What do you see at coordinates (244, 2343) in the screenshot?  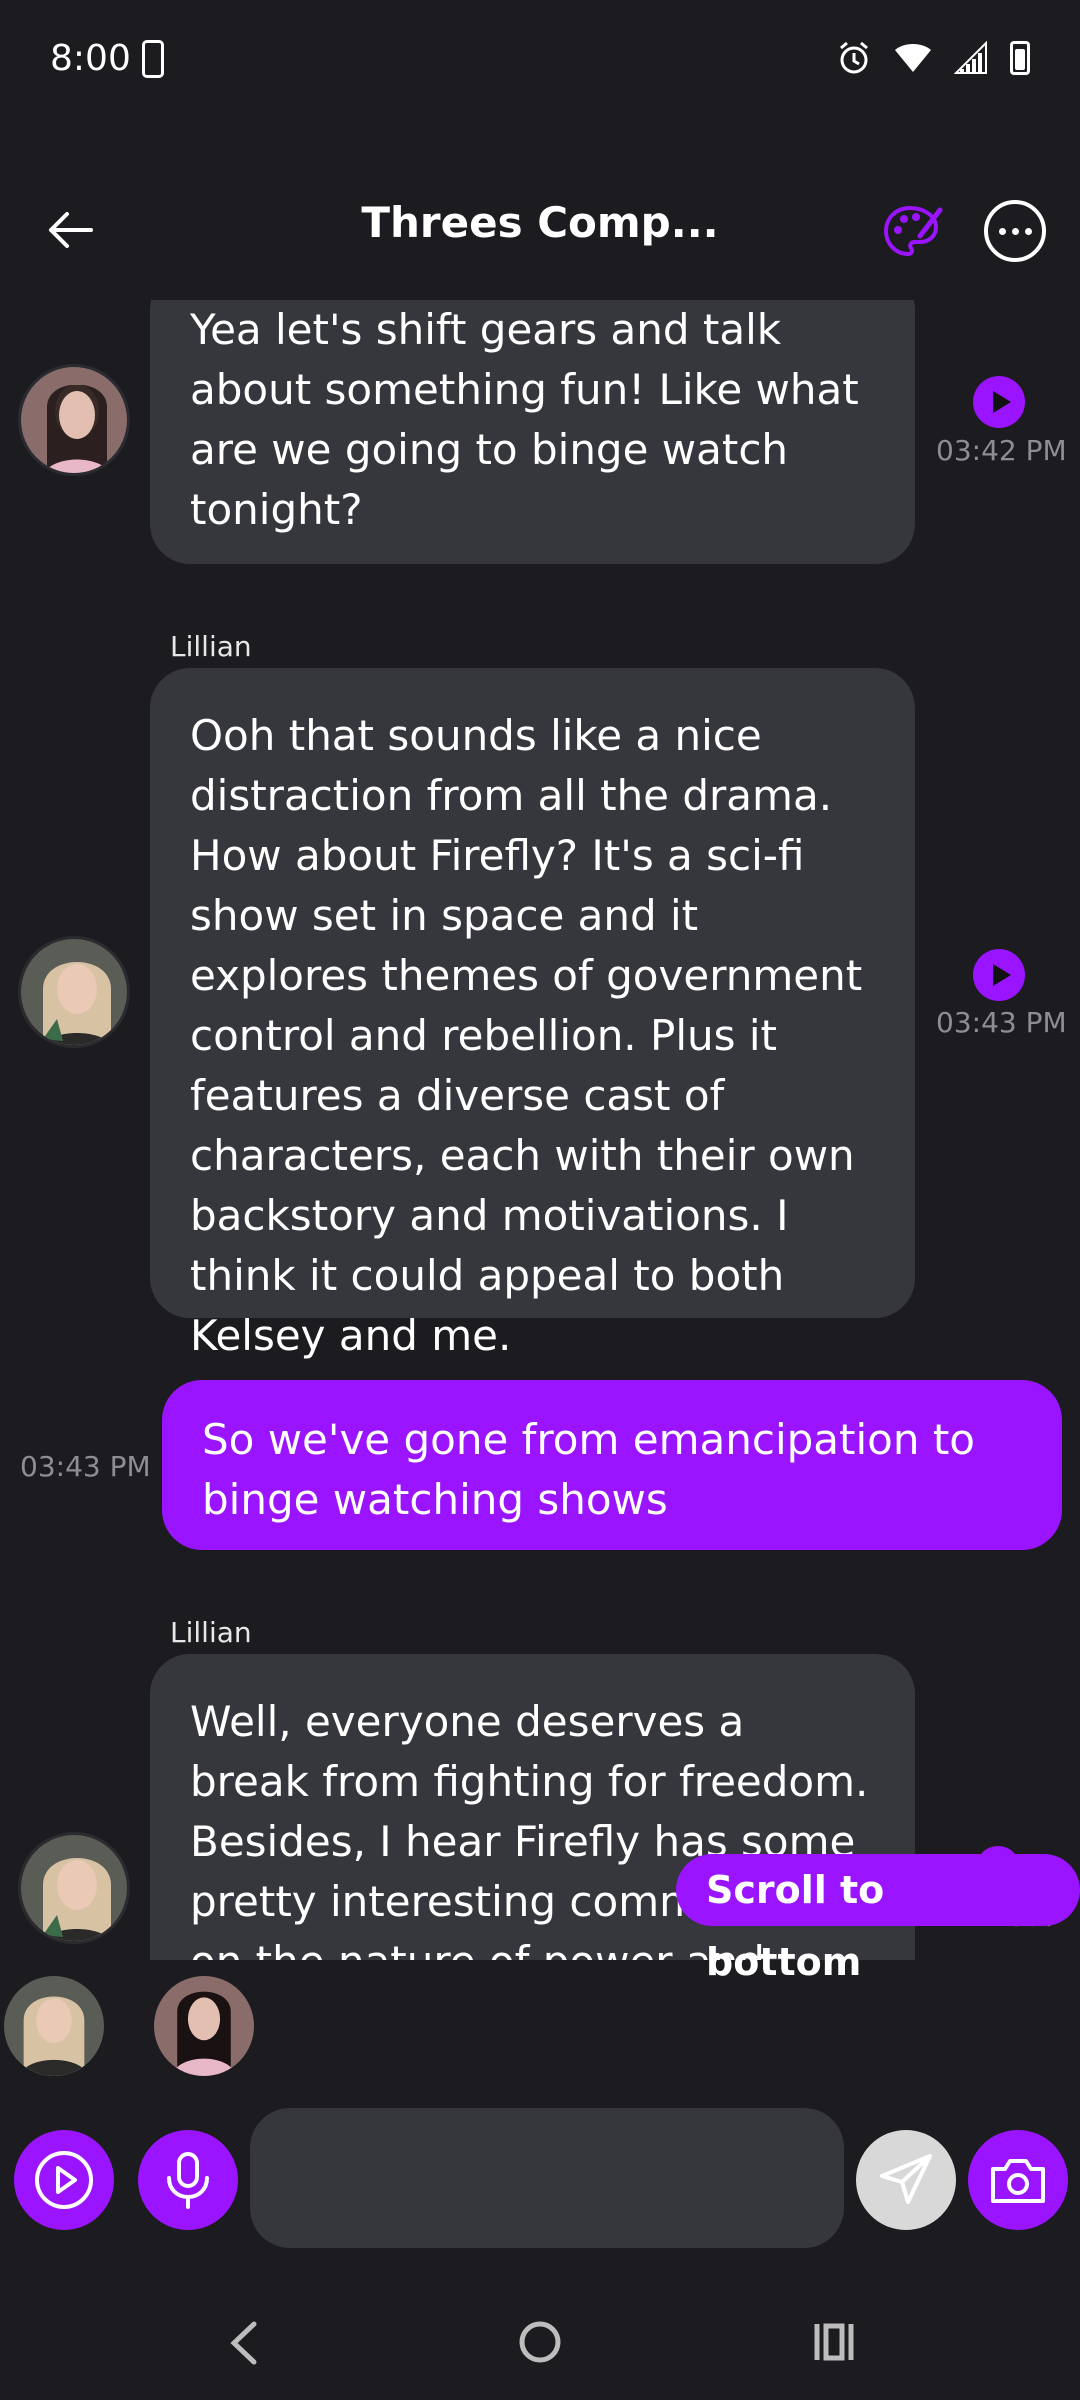 I see `nav-back-icon` at bounding box center [244, 2343].